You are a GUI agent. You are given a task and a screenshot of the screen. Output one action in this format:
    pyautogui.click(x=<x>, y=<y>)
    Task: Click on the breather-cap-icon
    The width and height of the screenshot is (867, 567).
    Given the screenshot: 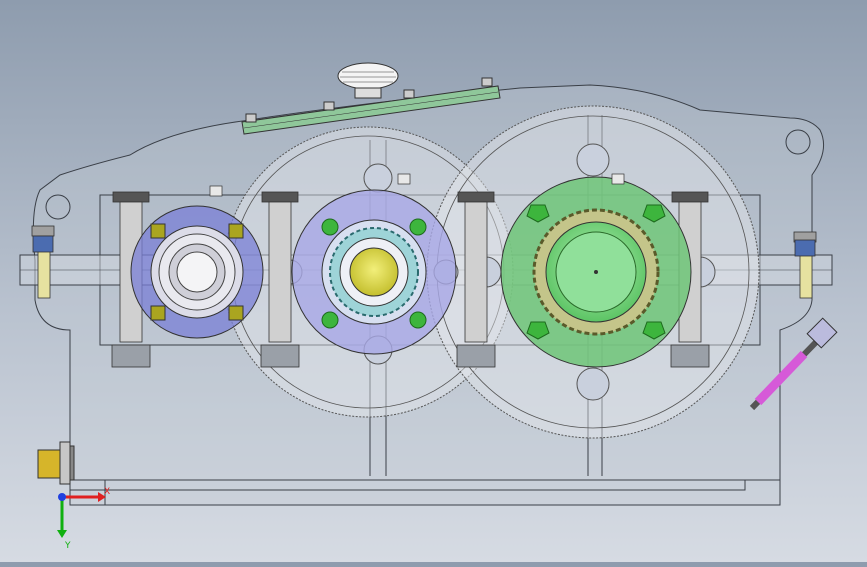 What is the action you would take?
    pyautogui.click(x=368, y=80)
    